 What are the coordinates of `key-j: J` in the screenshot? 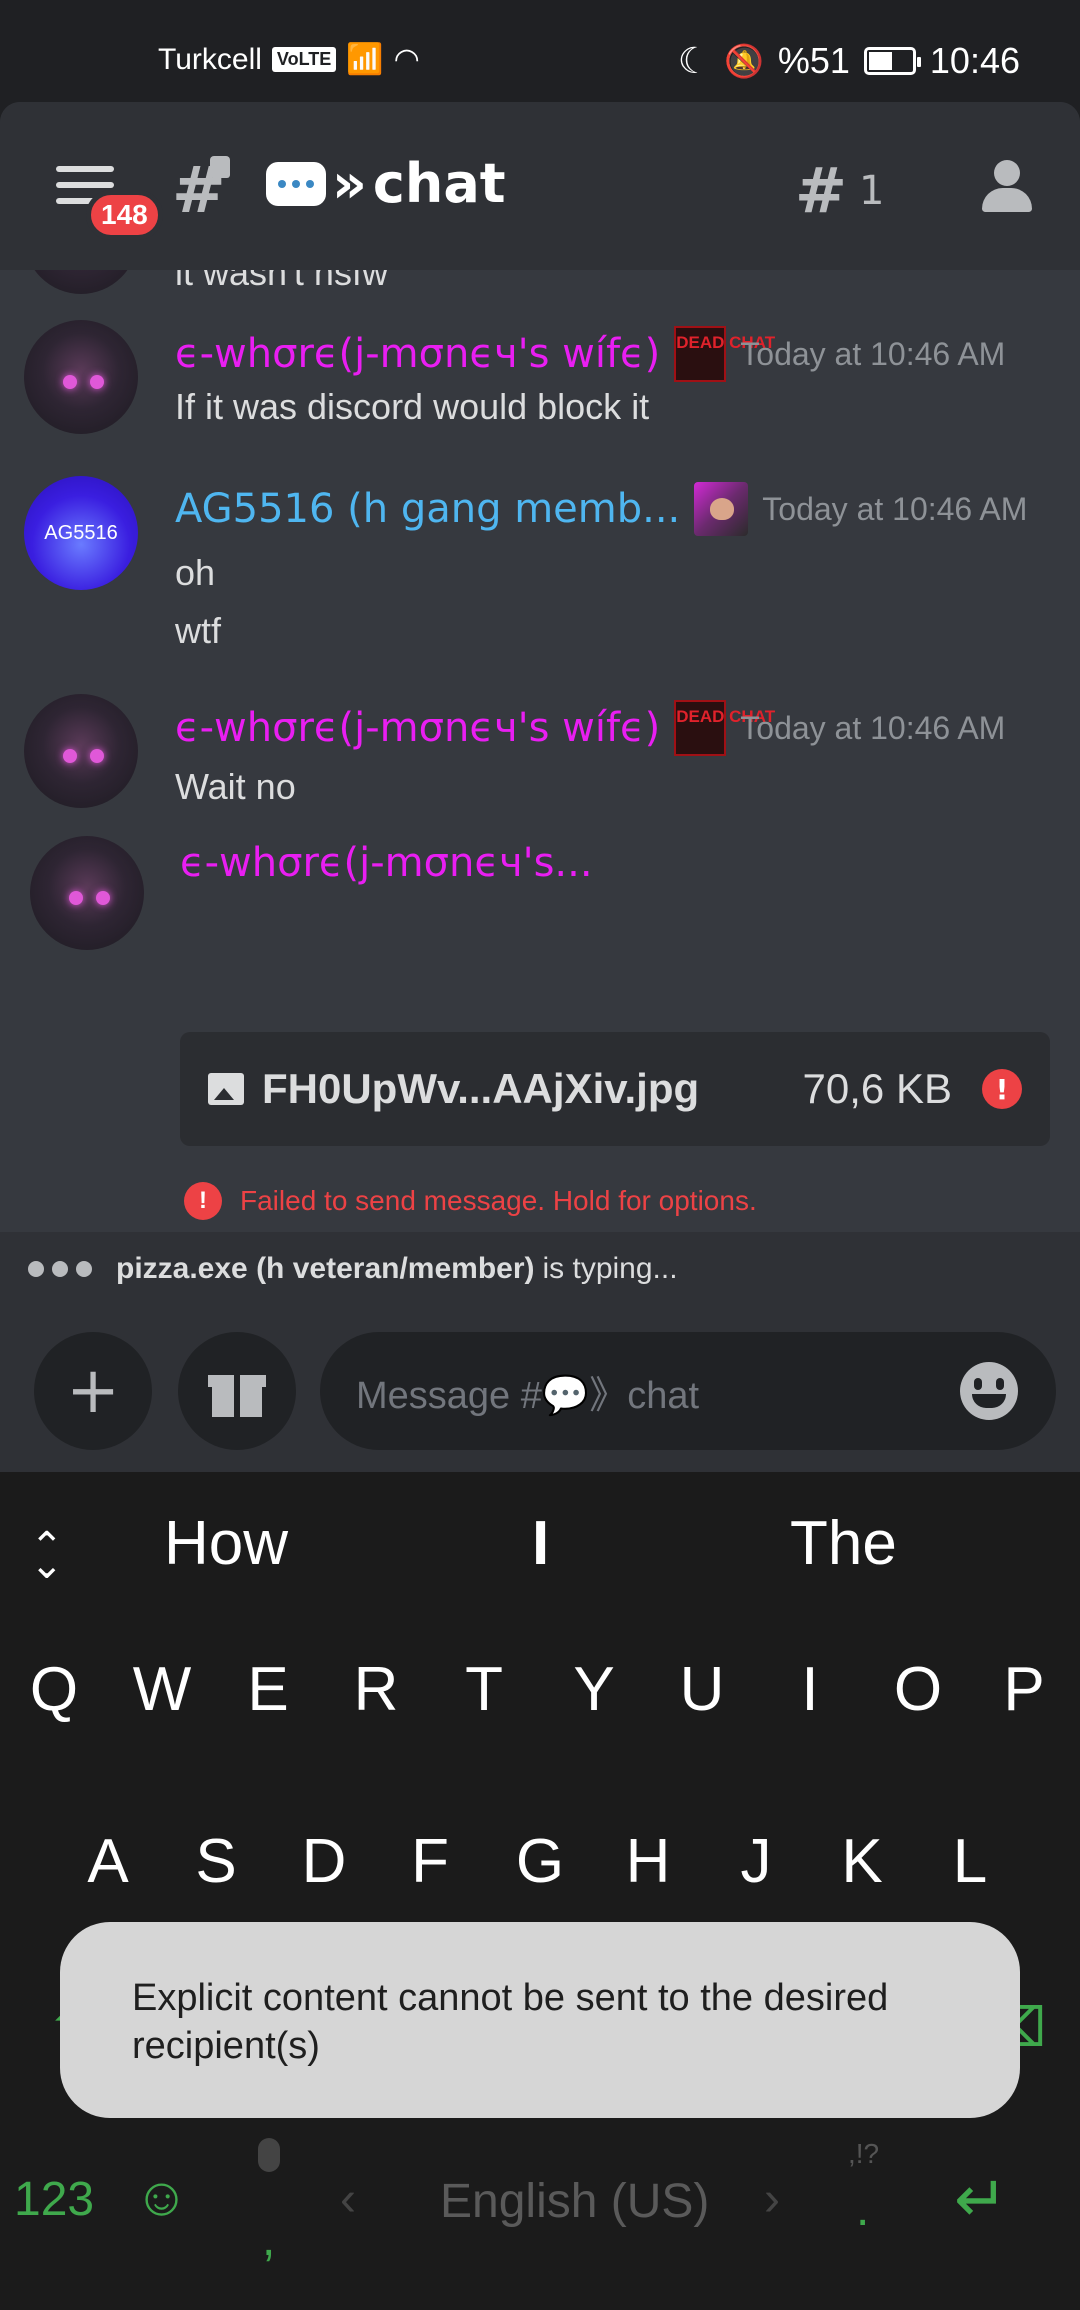 It's located at (756, 1861).